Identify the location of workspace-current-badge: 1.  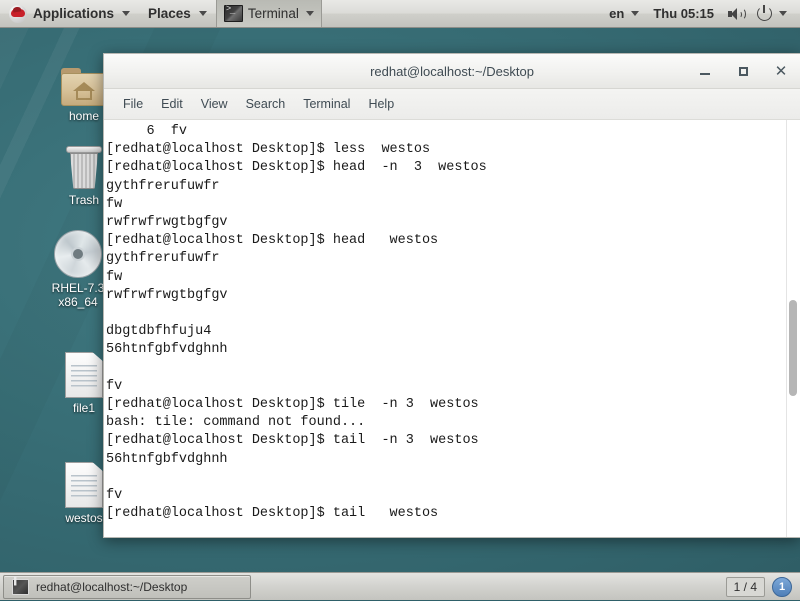
(782, 586).